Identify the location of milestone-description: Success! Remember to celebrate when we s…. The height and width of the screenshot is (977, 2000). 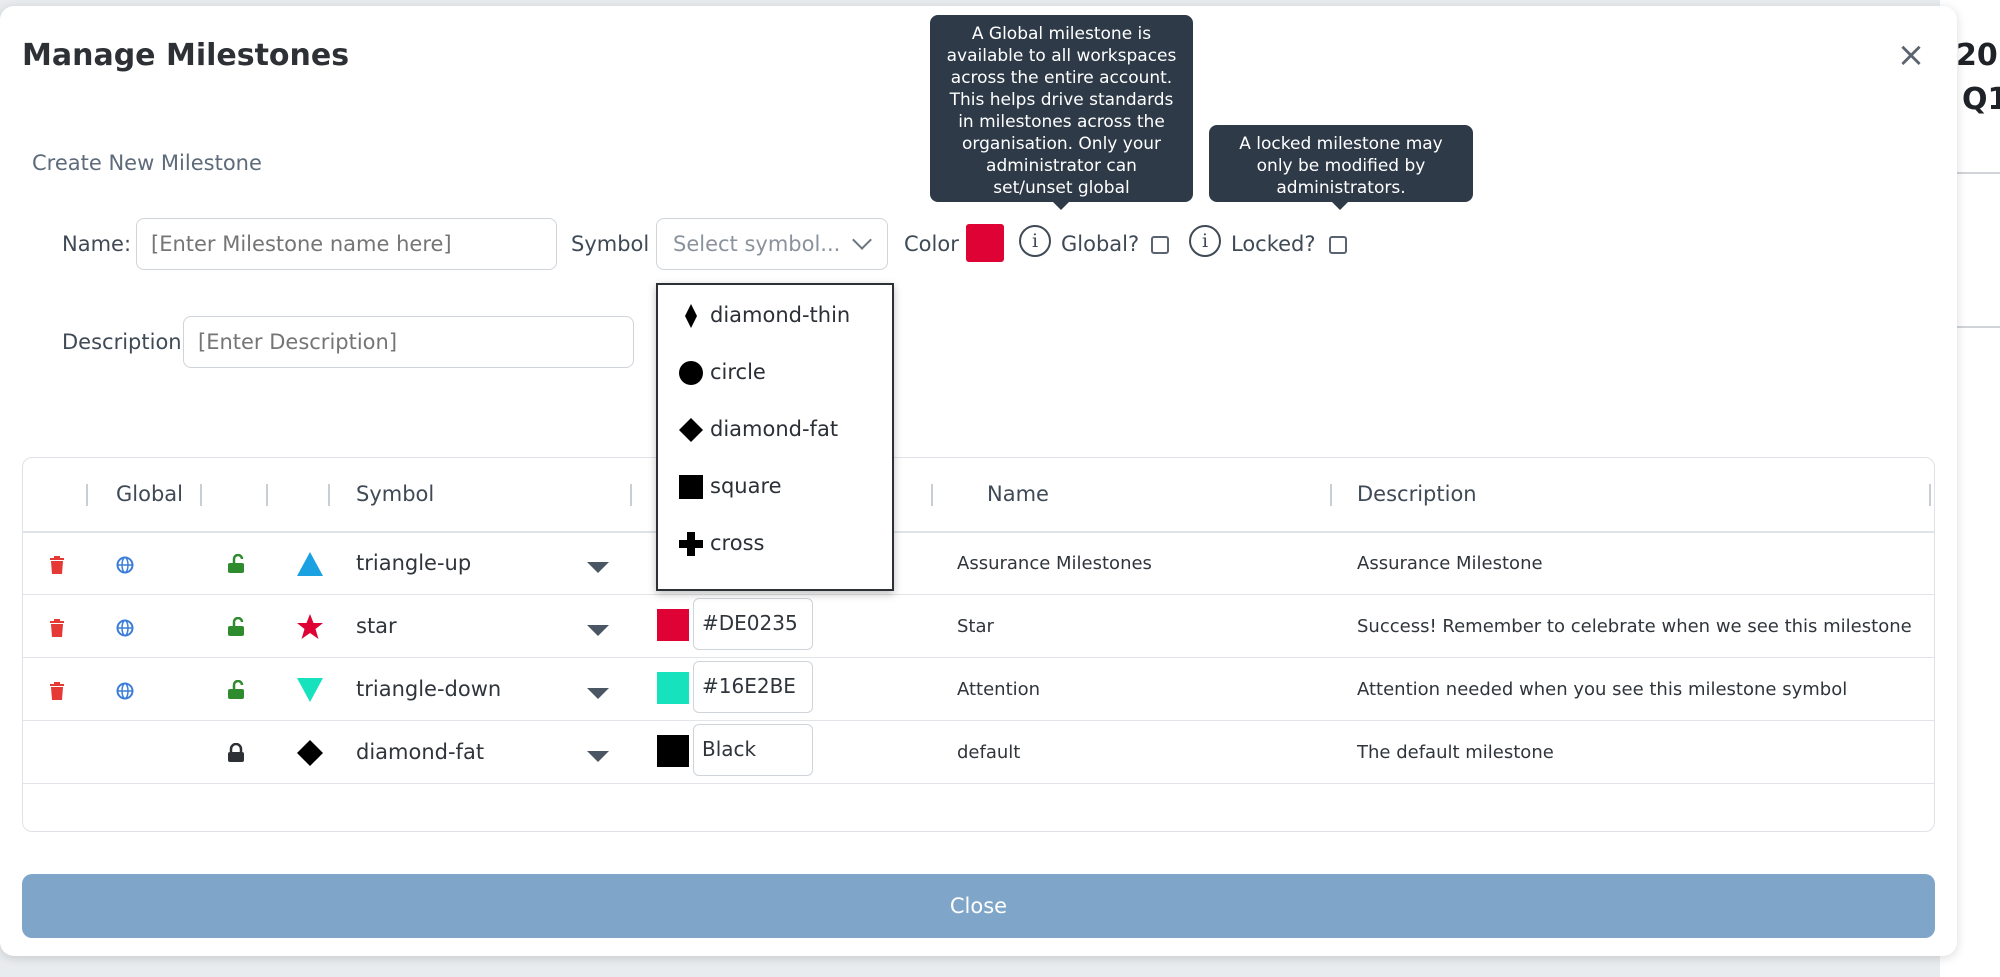
(1634, 626).